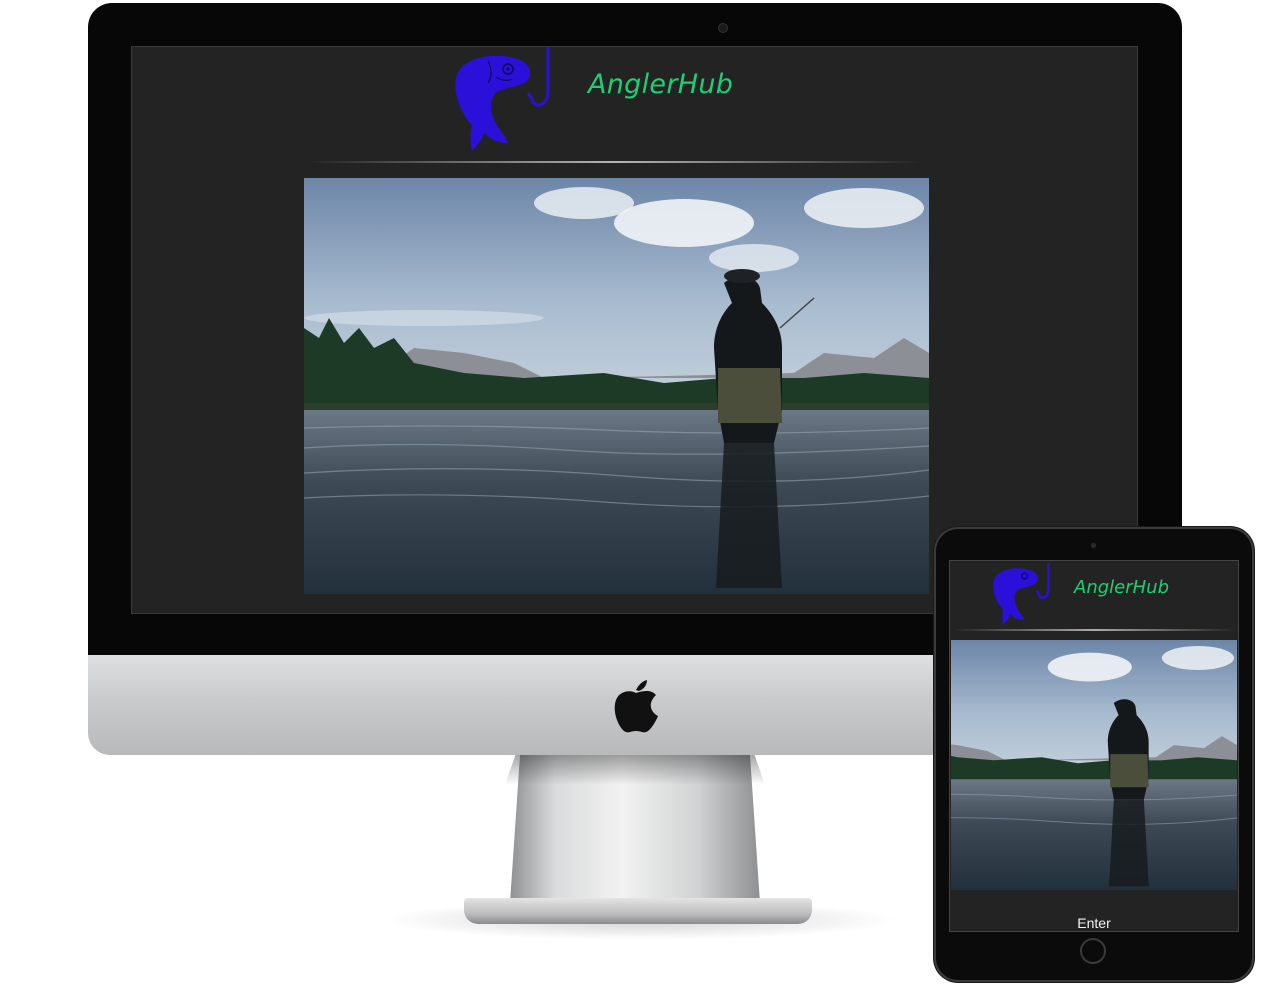 Image resolution: width=1286 pixels, height=990 pixels. Describe the element at coordinates (1093, 545) in the screenshot. I see `tablet-camera` at that location.